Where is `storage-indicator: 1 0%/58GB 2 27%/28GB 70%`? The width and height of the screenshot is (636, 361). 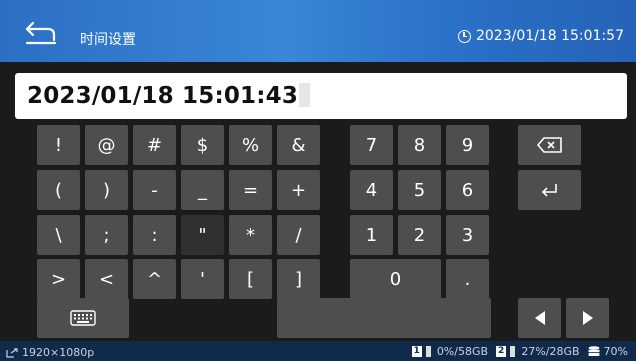 storage-indicator: 1 0%/58GB 2 27%/28GB 70% is located at coordinates (519, 351).